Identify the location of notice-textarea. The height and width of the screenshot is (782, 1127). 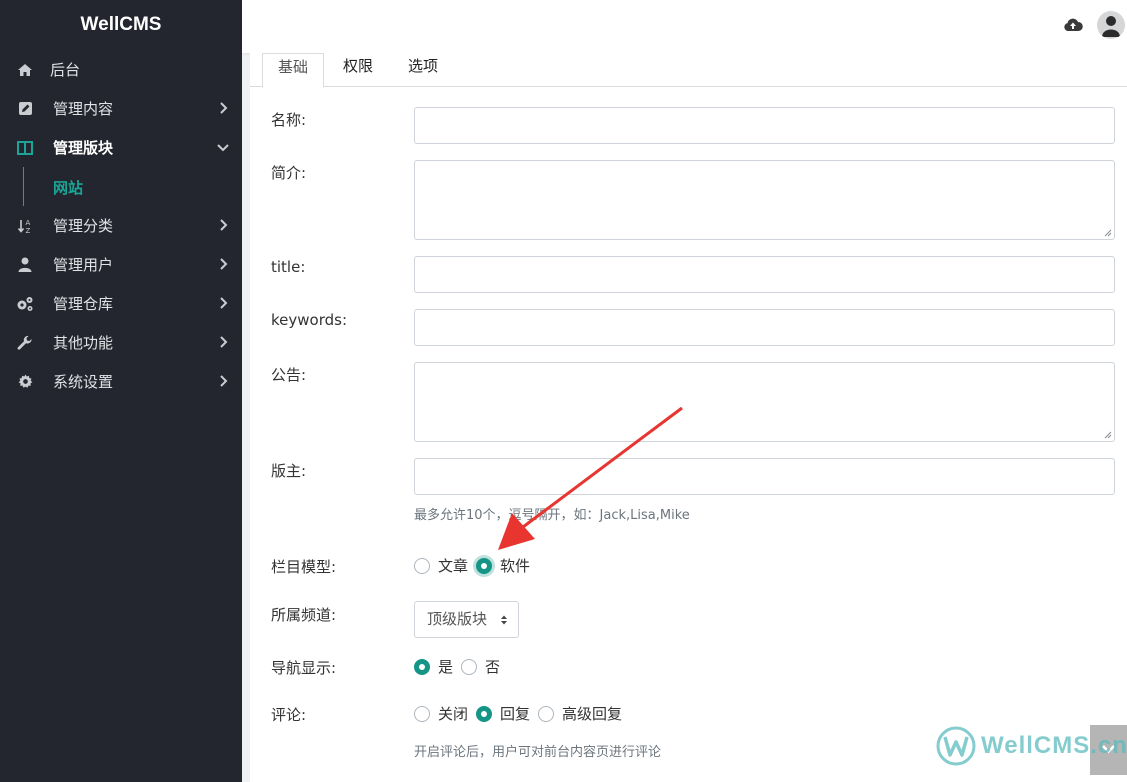
(764, 402).